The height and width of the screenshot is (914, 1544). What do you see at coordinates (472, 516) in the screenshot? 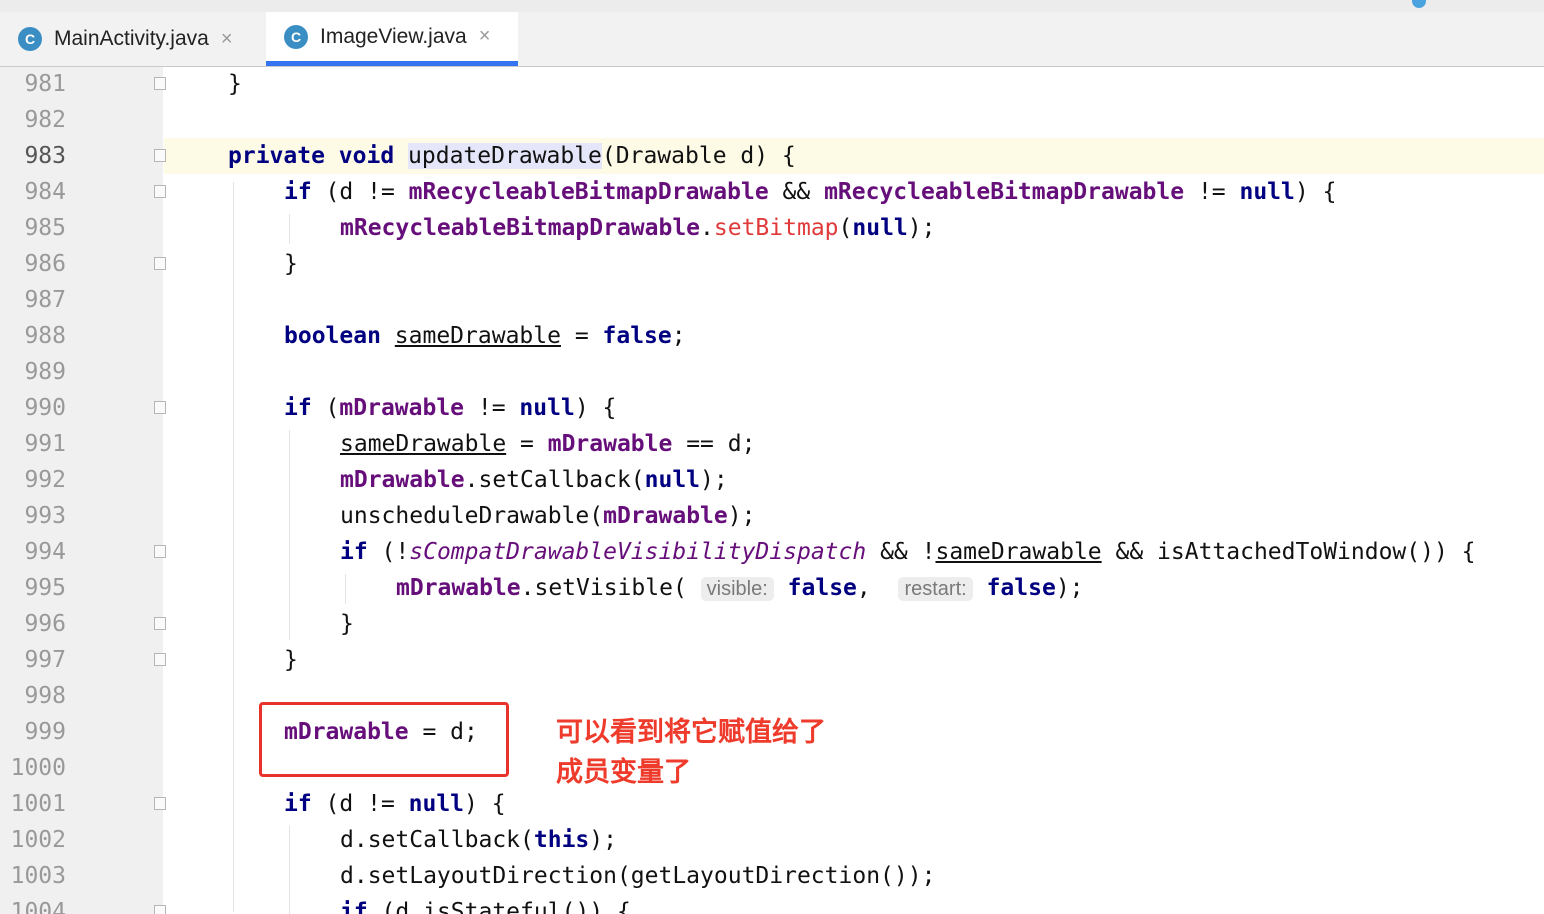
I see `code-text: unscheduleDrawable(` at bounding box center [472, 516].